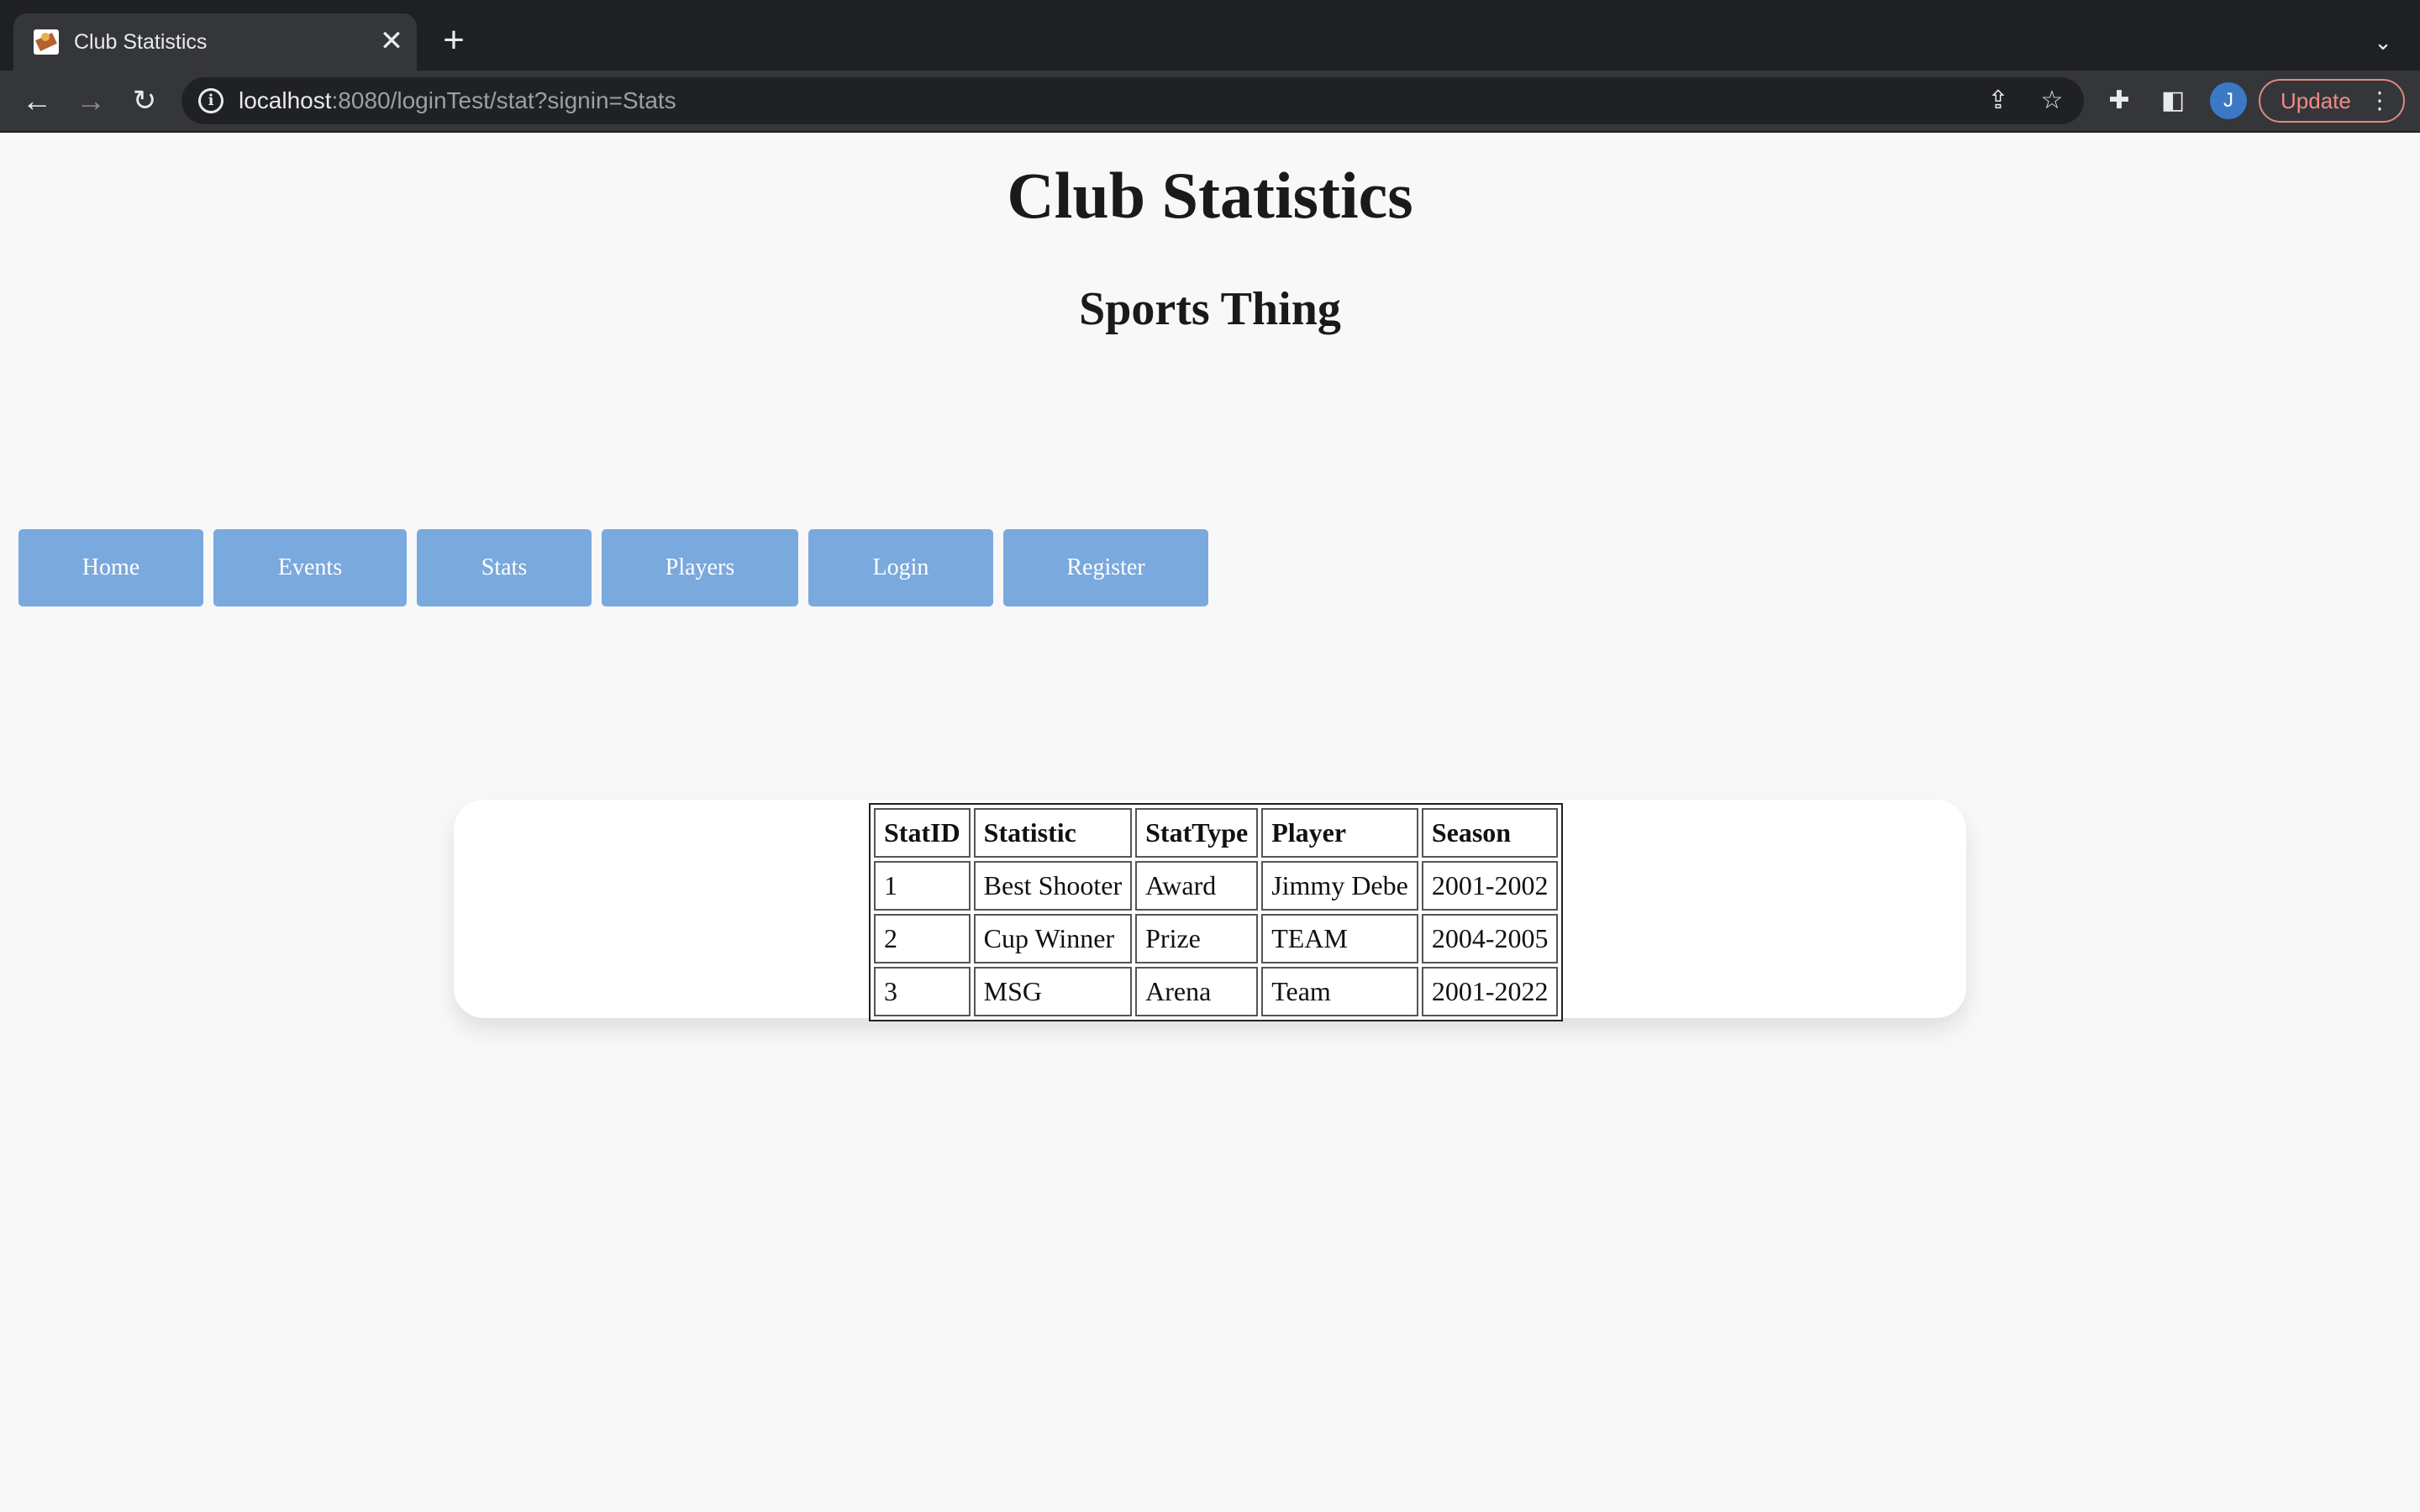 Image resolution: width=2420 pixels, height=1512 pixels. I want to click on tab-search-chevron-icon: ⌄, so click(2383, 42).